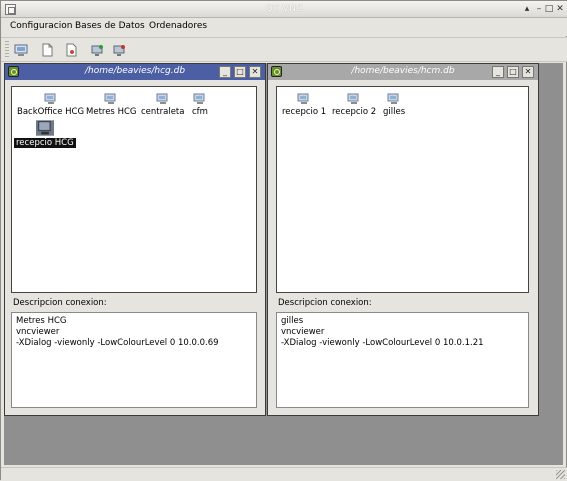 Image resolution: width=567 pixels, height=481 pixels. Describe the element at coordinates (135, 72) in the screenshot. I see `subwindow-title-bar: /home/beavies/hcg.db _ □ ✕` at that location.